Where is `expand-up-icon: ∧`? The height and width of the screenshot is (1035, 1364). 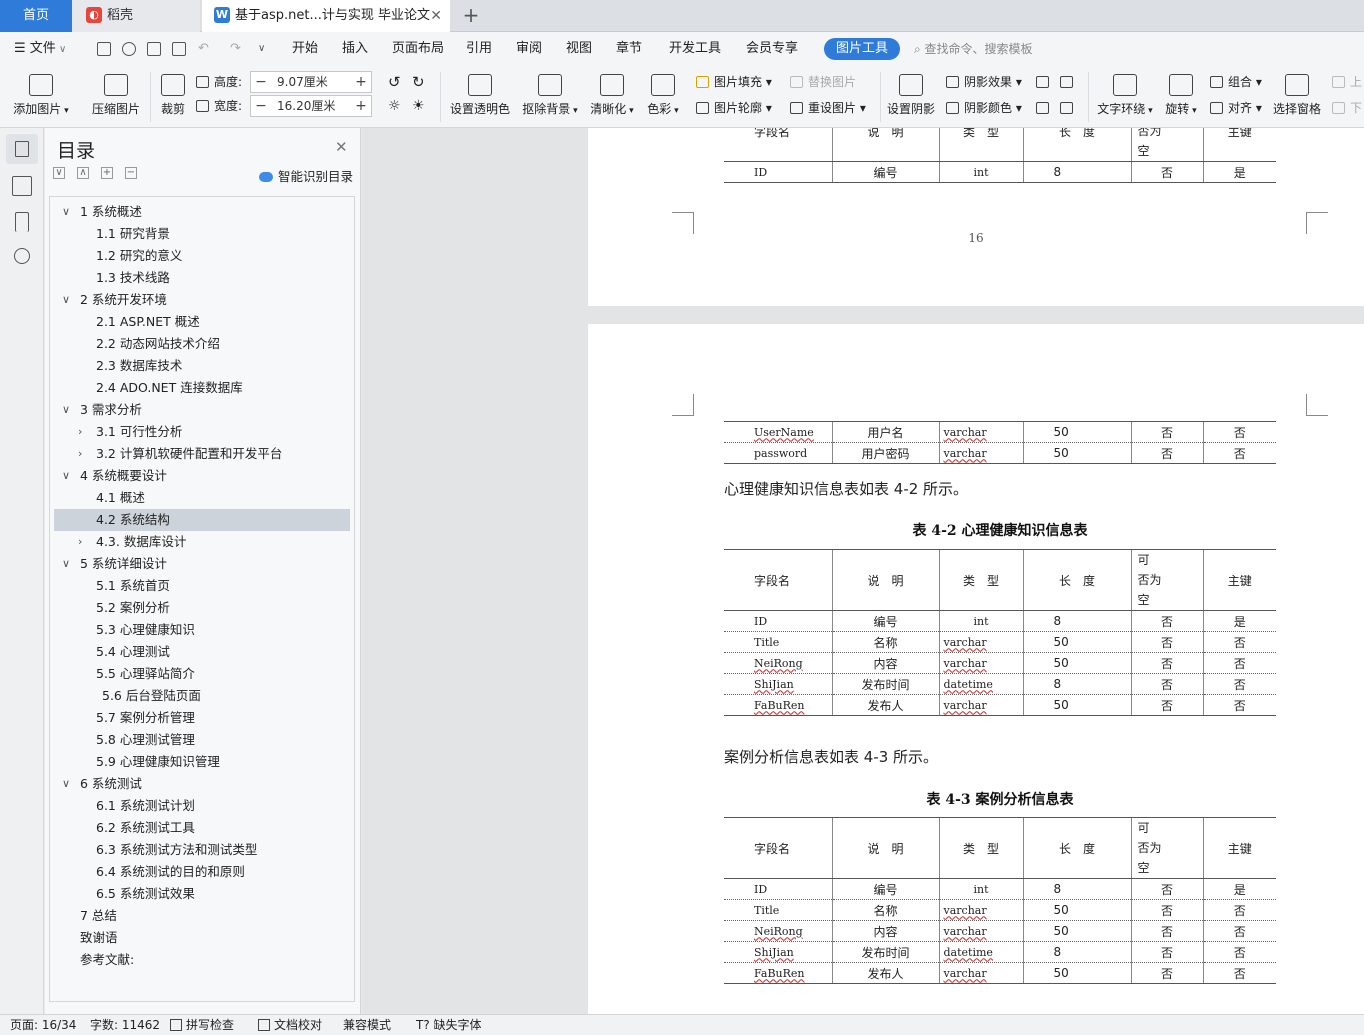
expand-up-icon: ∧ is located at coordinates (83, 173).